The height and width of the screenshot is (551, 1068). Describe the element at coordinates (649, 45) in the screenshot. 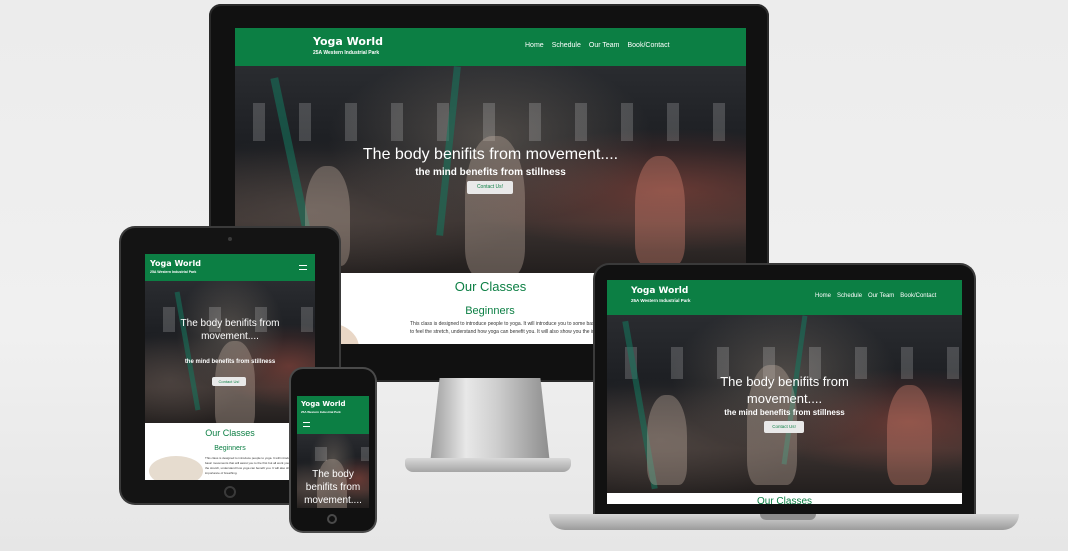

I see `nav-book-contact: Book/Contact` at that location.